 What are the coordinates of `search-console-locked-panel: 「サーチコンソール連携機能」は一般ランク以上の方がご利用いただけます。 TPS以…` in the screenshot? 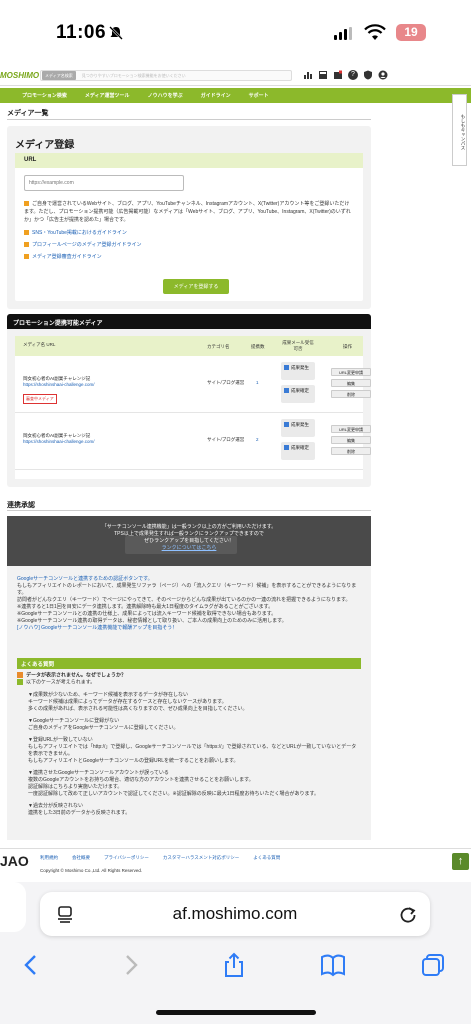 It's located at (189, 541).